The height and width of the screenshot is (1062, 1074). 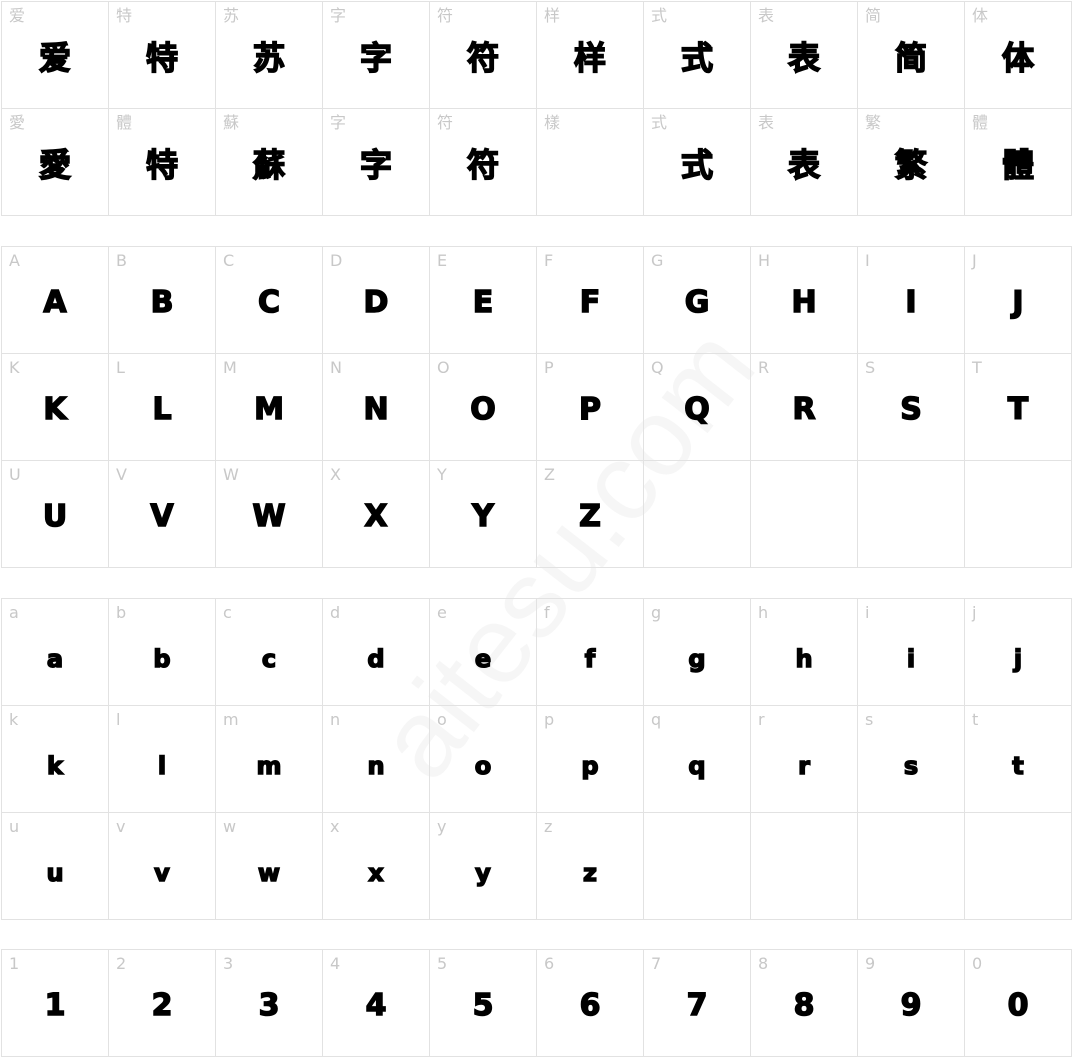 I want to click on glyph-cell: pp, so click(x=590, y=759).